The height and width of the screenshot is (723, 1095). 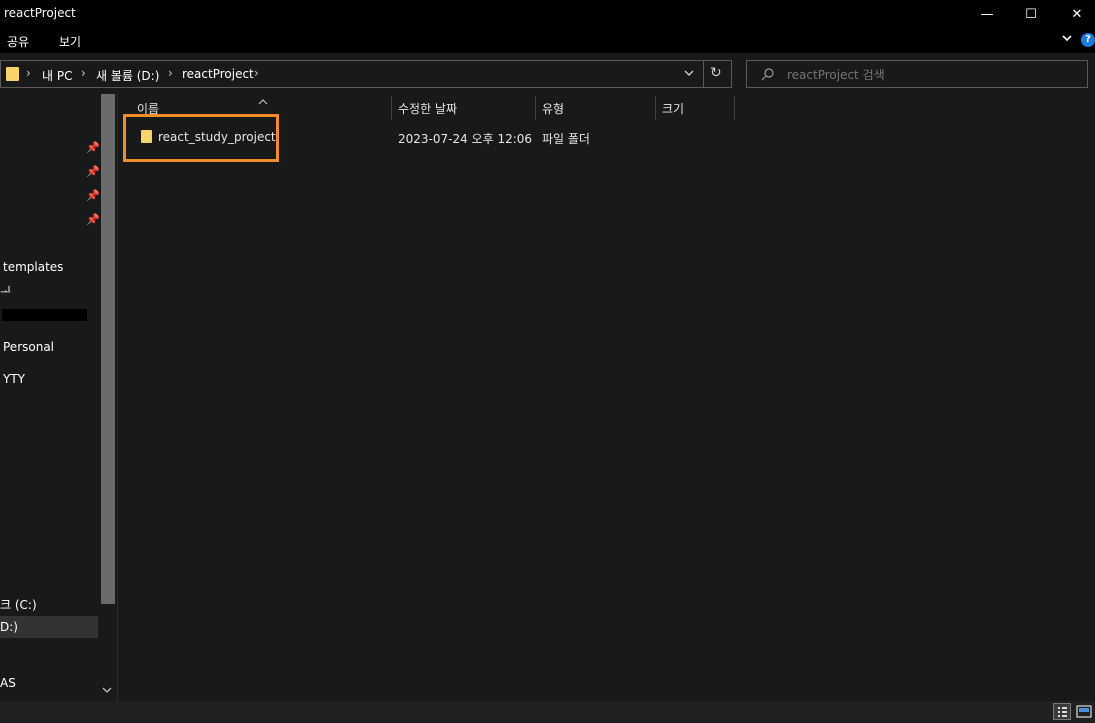 I want to click on window-title: reactProject, so click(x=40, y=13).